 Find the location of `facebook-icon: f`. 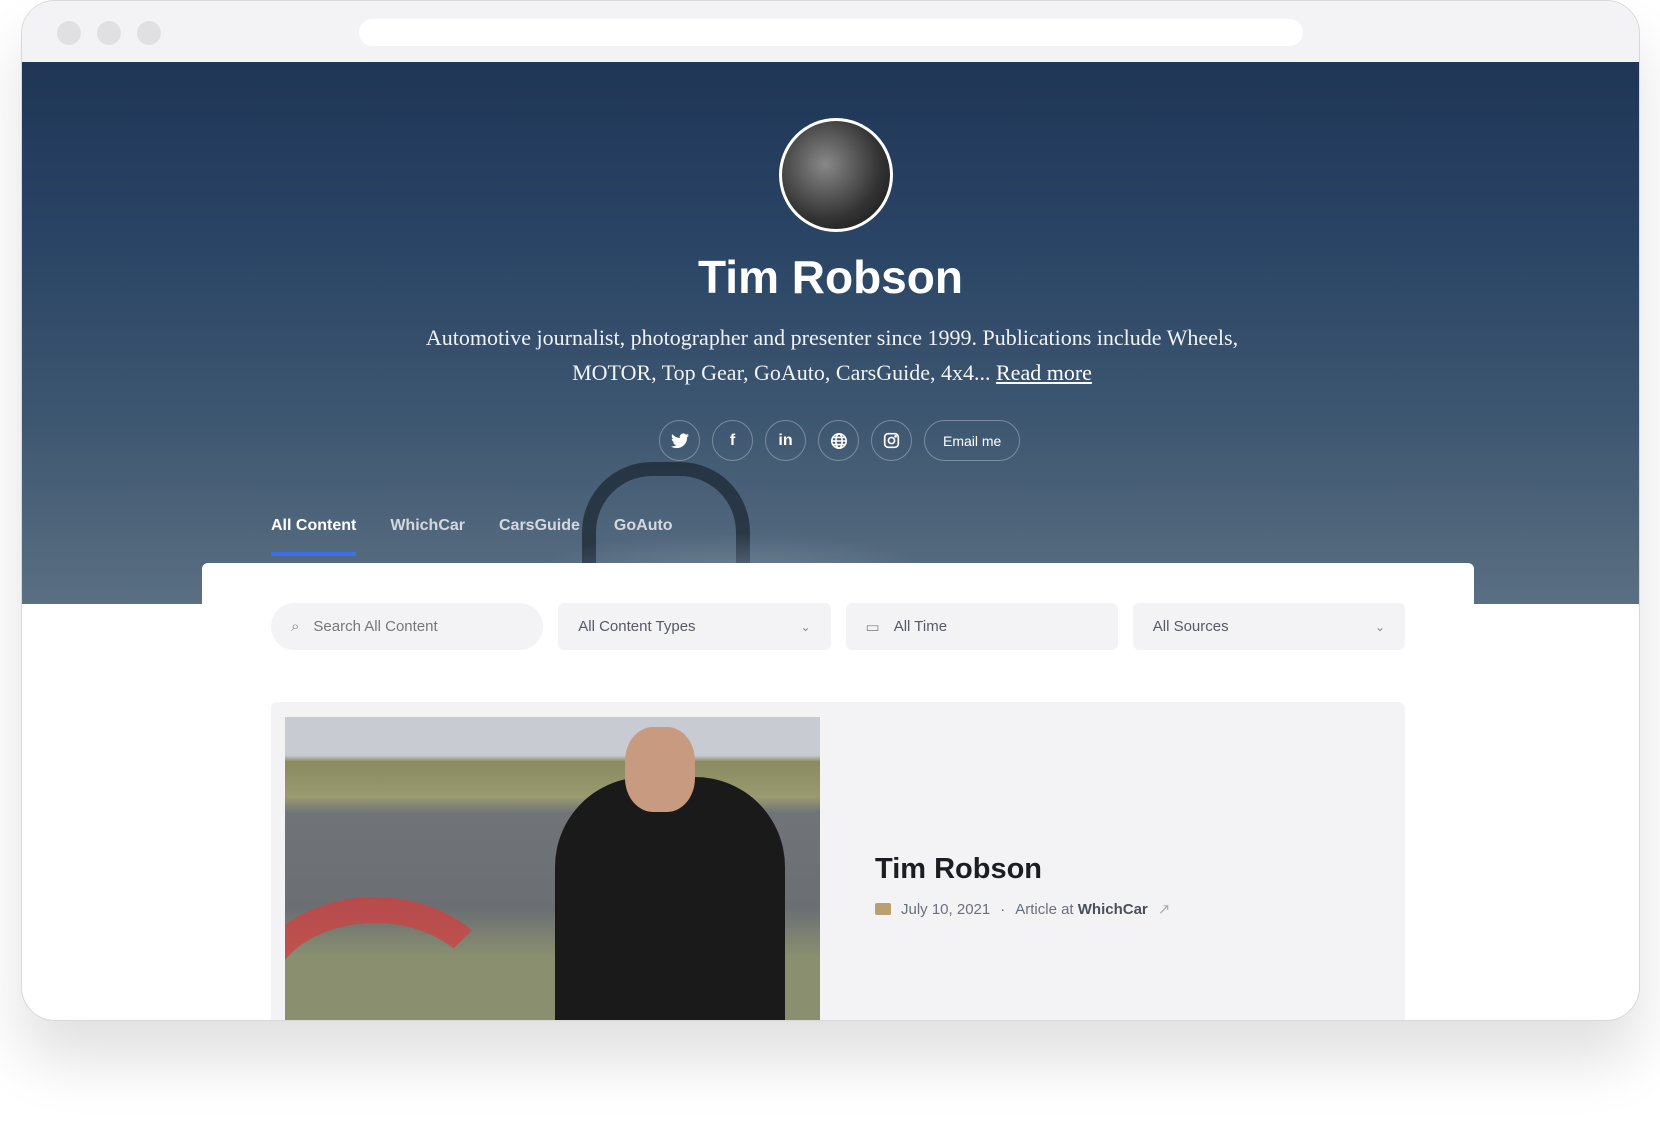

facebook-icon: f is located at coordinates (732, 440).